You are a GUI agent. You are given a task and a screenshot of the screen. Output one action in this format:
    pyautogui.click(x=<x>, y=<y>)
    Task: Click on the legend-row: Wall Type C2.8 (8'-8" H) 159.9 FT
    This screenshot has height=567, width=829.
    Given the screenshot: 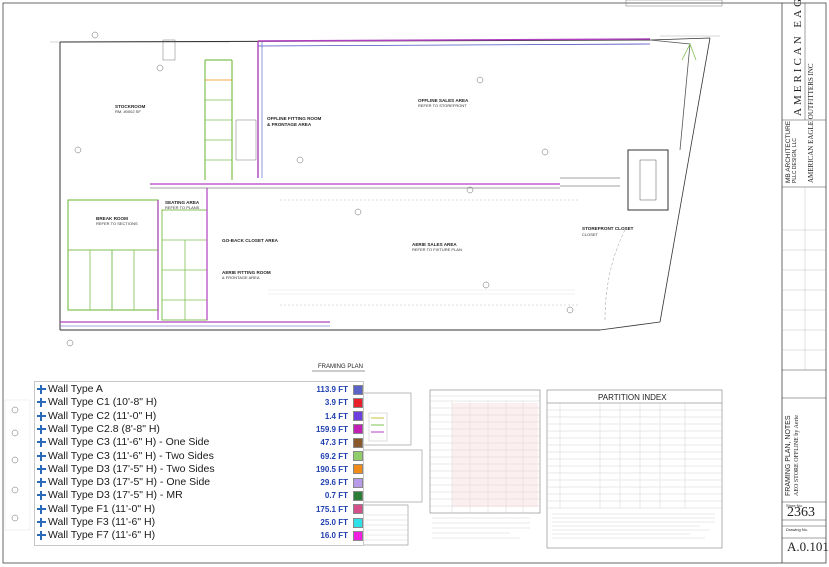 What is the action you would take?
    pyautogui.click(x=200, y=428)
    